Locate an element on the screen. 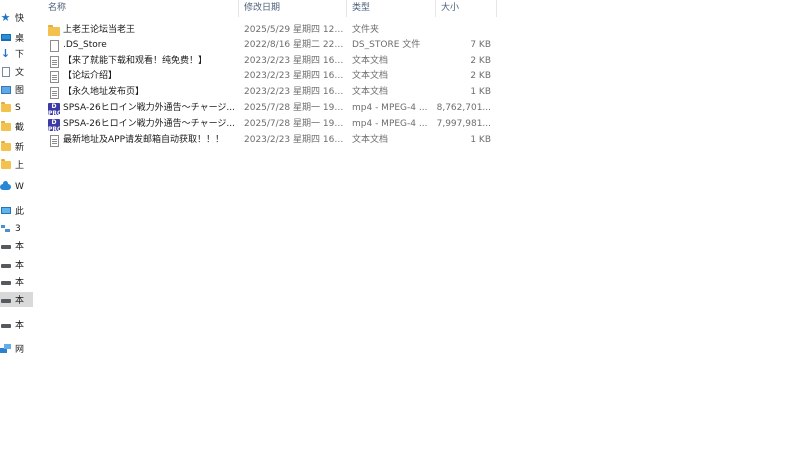 The height and width of the screenshot is (458, 800). file-name: .DS_Store is located at coordinates (85, 45).